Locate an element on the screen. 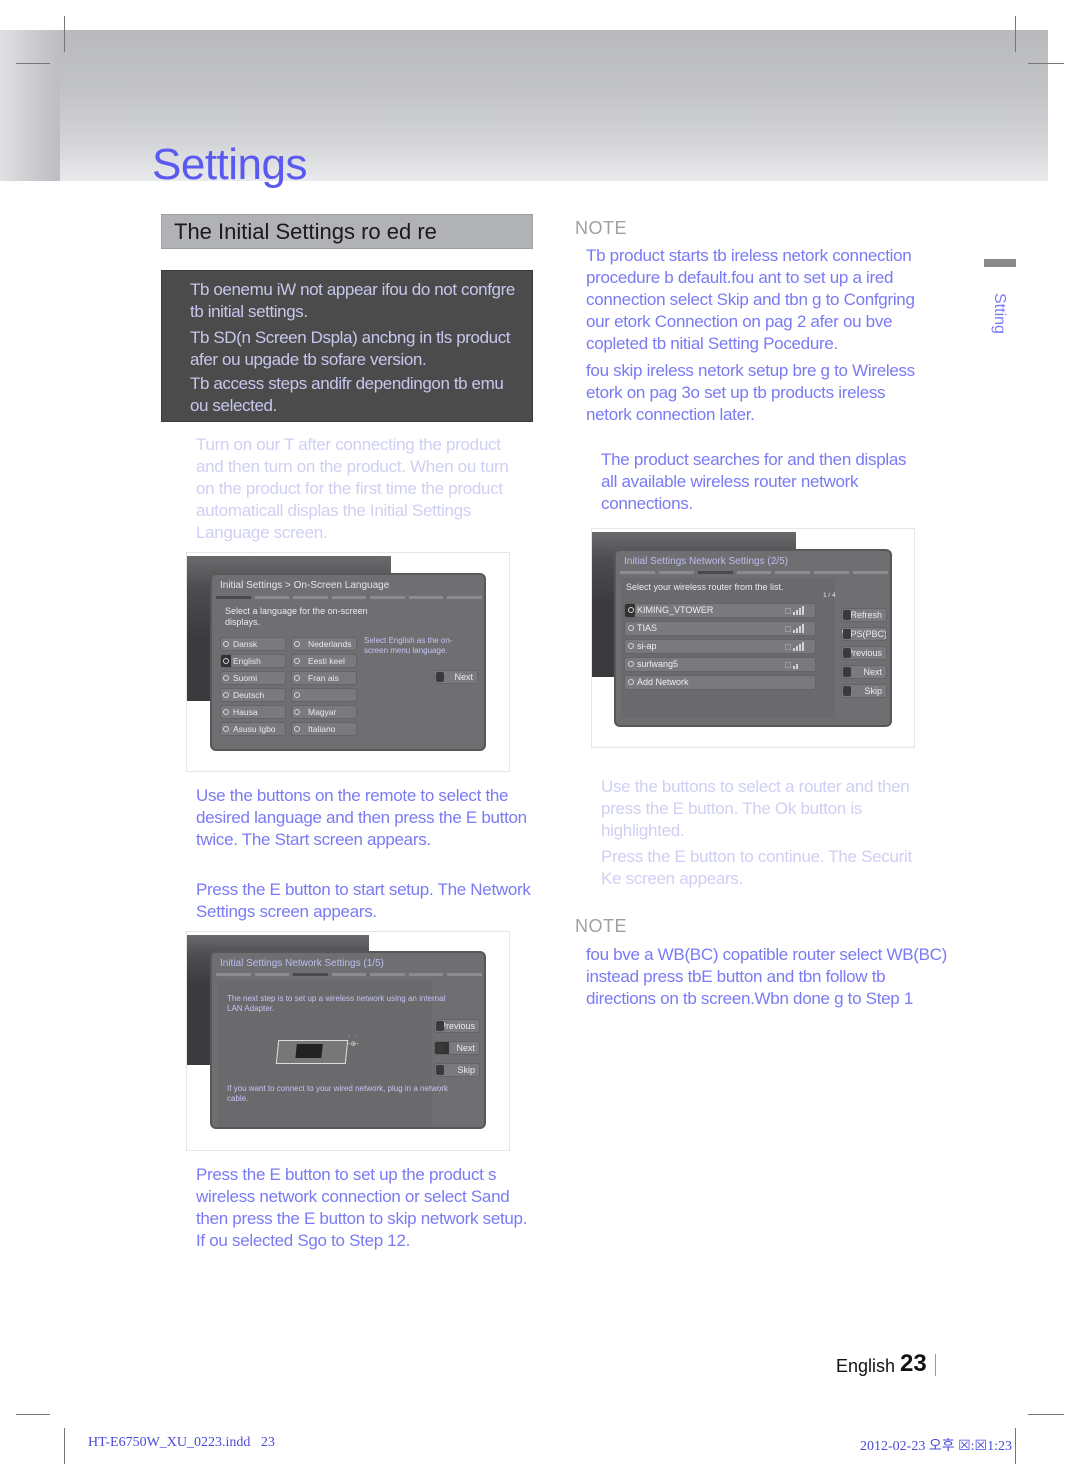 This screenshot has height=1479, width=1080. dialog-title: Initial Settings Network Settings (1/5) is located at coordinates (302, 963).